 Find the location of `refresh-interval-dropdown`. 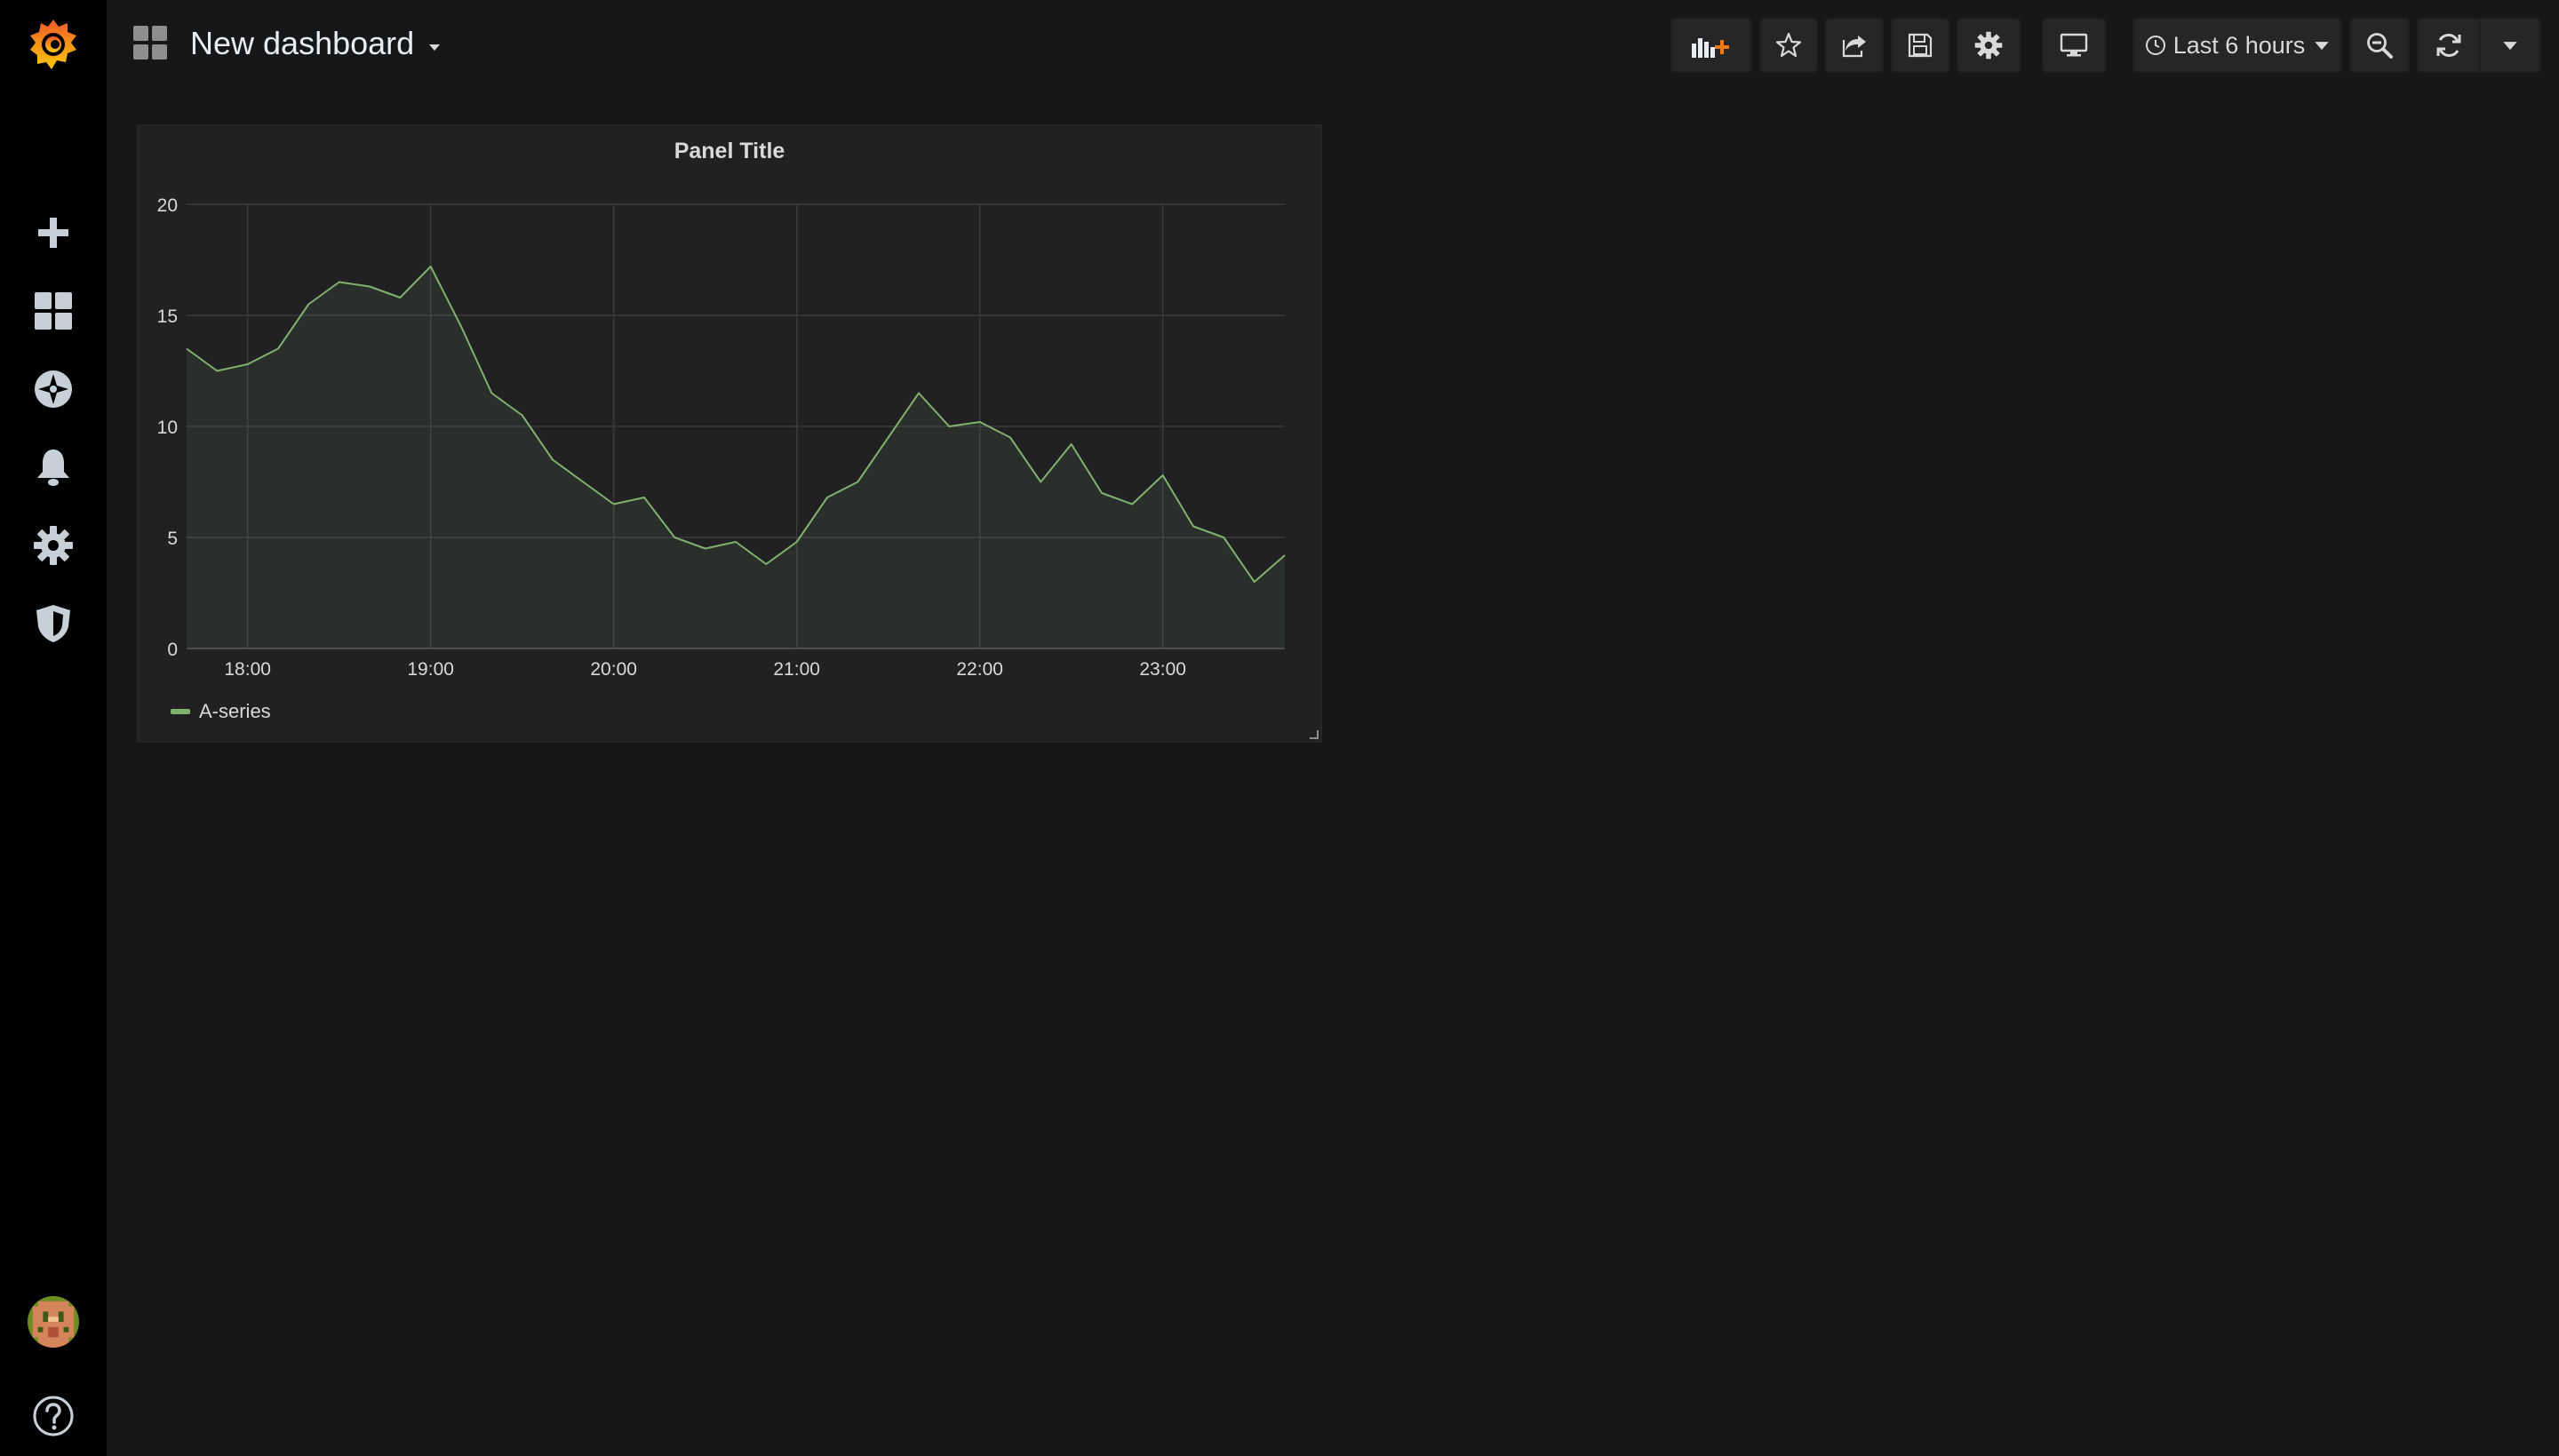

refresh-interval-dropdown is located at coordinates (2510, 45).